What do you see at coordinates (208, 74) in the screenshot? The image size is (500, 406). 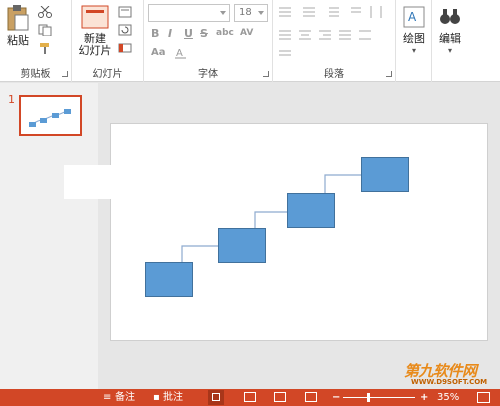 I see `font-group-label: 字体` at bounding box center [208, 74].